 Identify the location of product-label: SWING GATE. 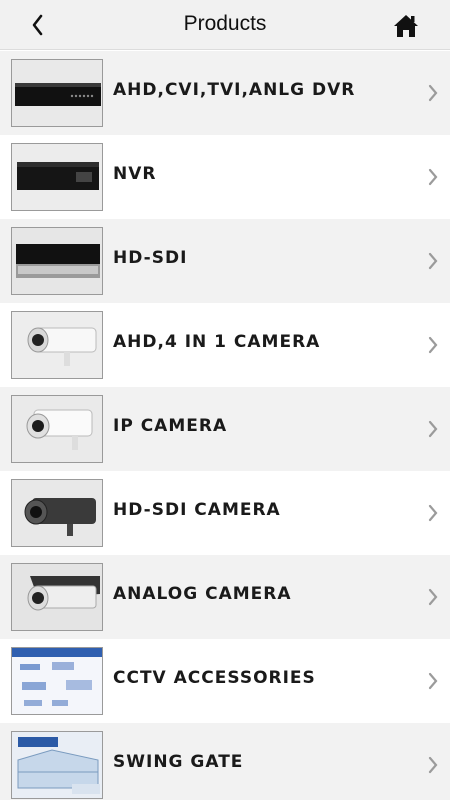
(178, 762).